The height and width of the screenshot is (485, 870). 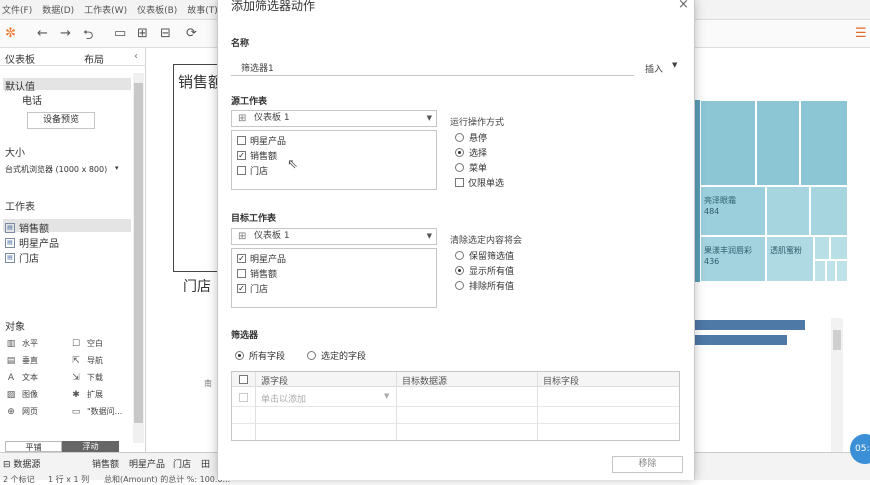 I want to click on show-me-icon: ☰, so click(x=861, y=33).